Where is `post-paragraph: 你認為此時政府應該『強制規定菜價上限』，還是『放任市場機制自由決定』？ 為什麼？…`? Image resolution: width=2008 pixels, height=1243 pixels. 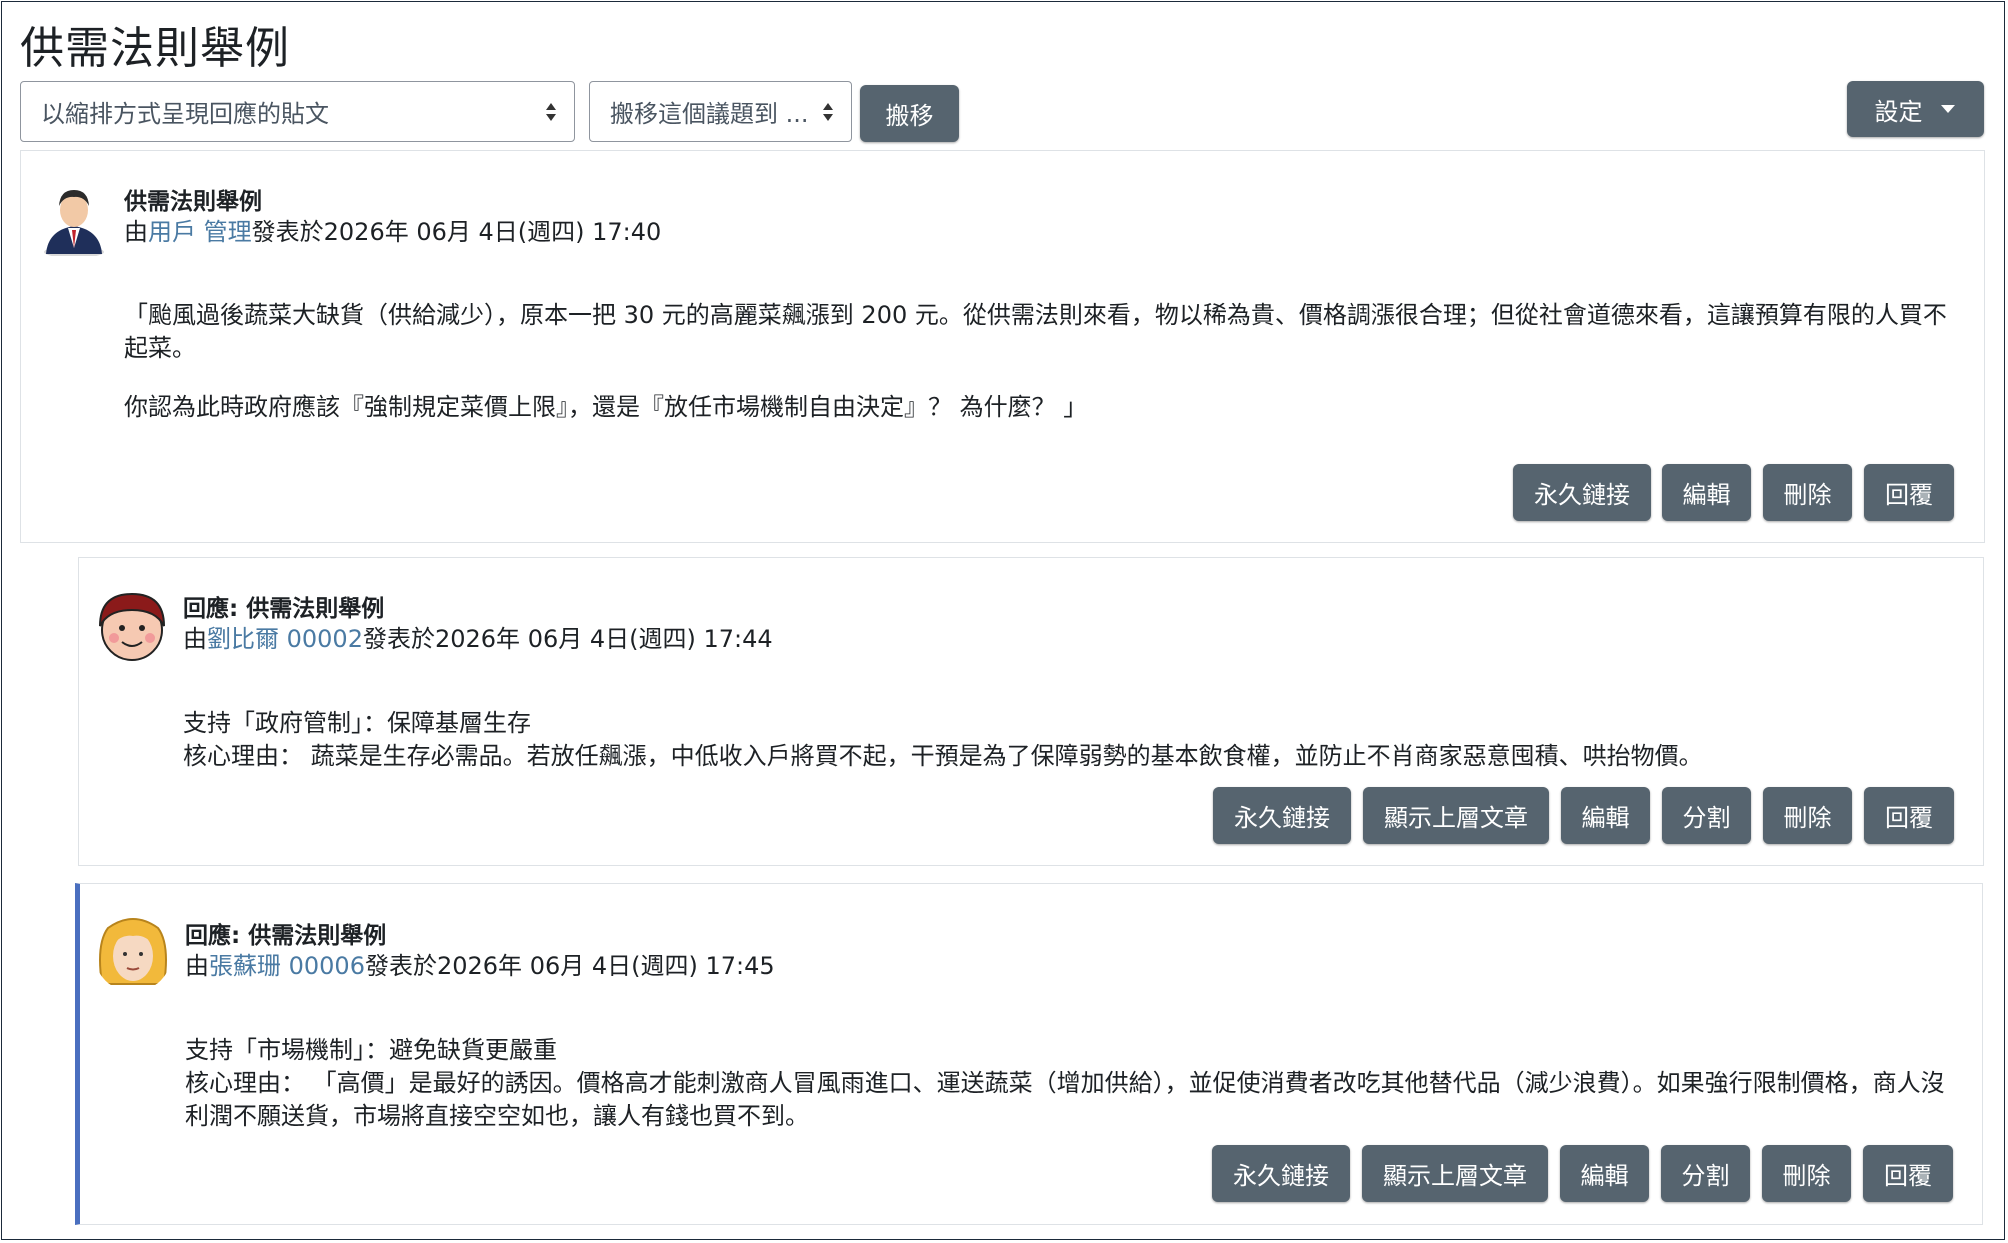 post-paragraph: 你認為此時政府應該『強制規定菜價上限』，還是『放任市場機制自由決定』？ 為什麼？… is located at coordinates (606, 407).